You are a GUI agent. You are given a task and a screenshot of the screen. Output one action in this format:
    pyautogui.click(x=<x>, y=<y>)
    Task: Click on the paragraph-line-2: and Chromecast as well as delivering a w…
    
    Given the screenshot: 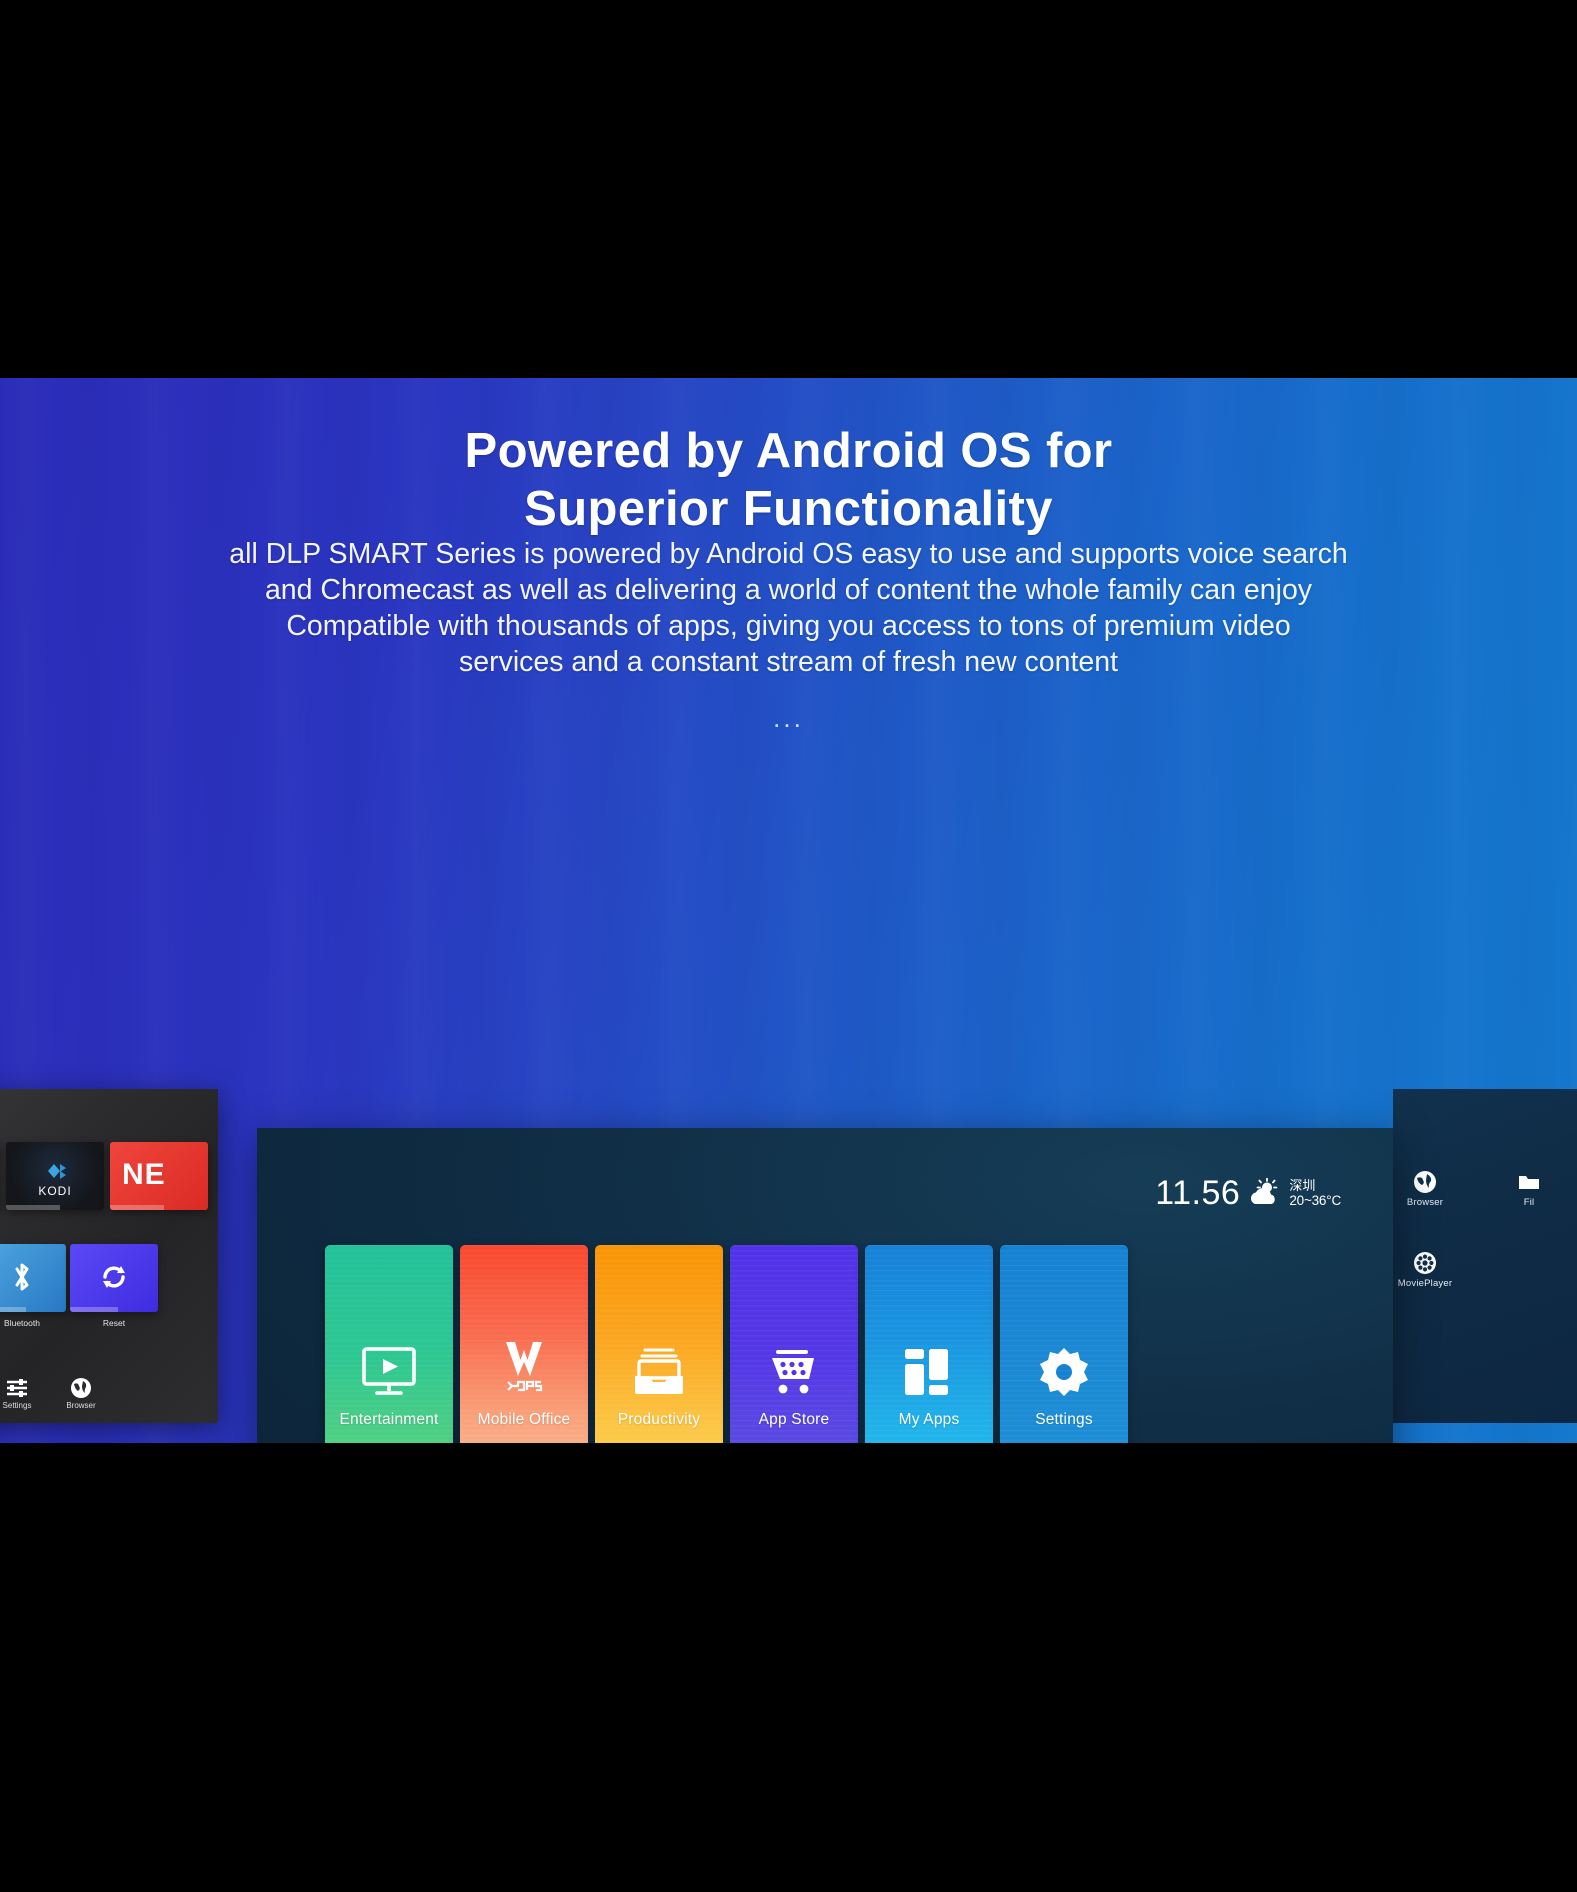 What is the action you would take?
    pyautogui.click(x=788, y=590)
    